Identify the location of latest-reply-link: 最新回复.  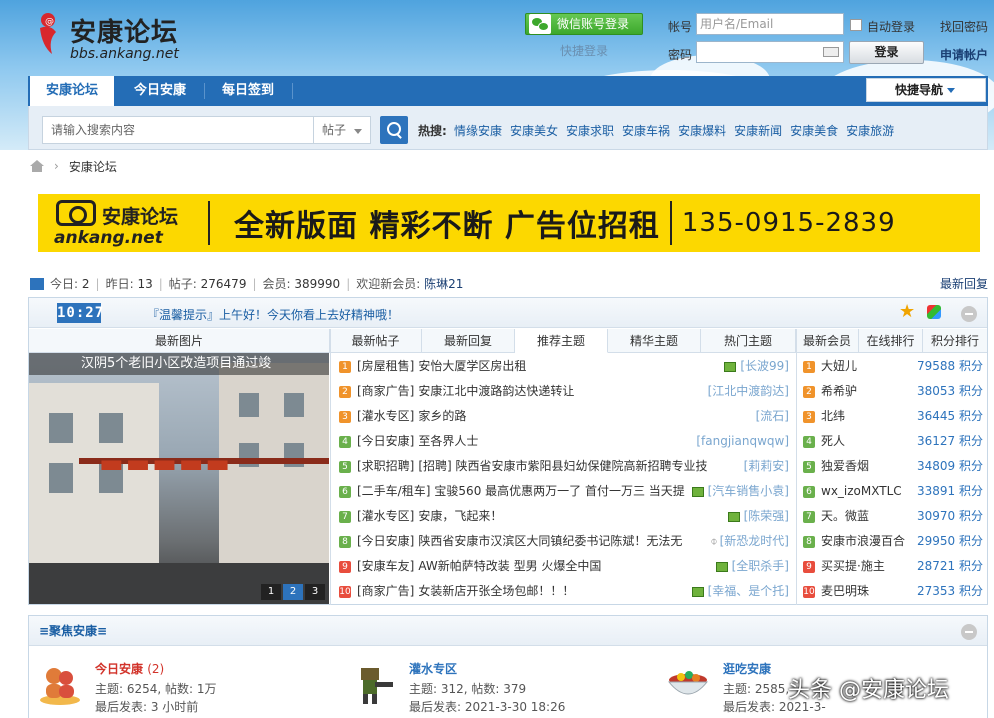
(964, 283).